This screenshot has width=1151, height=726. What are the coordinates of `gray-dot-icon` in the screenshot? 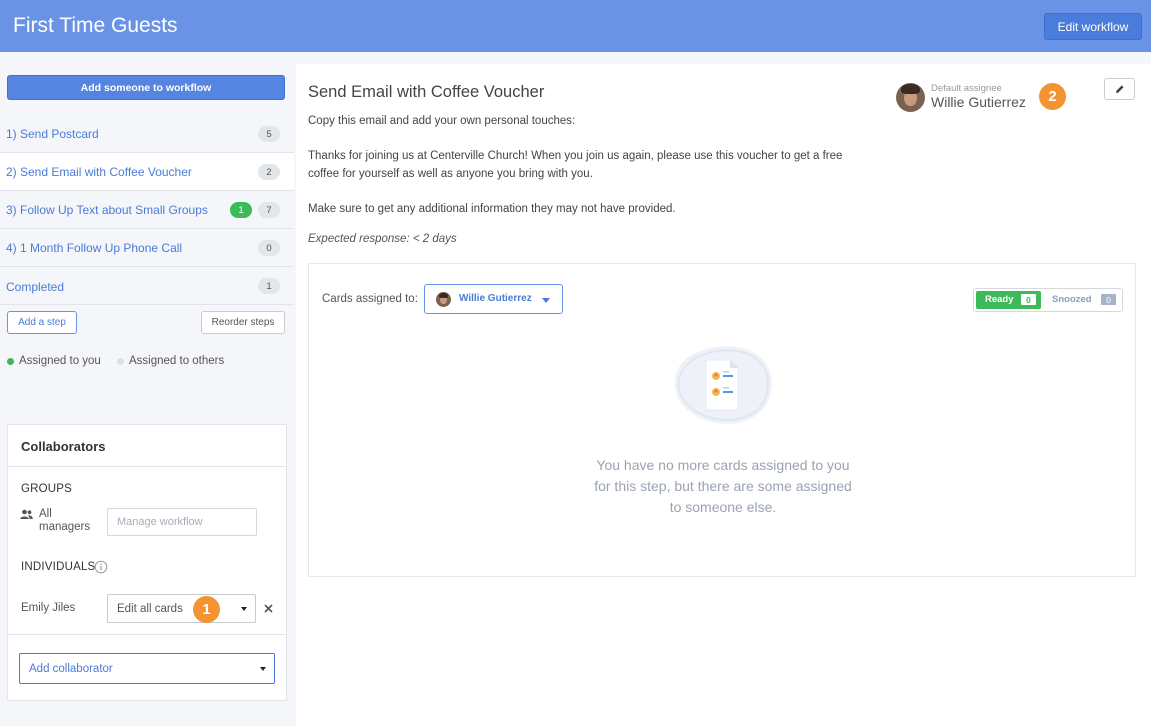 It's located at (120, 361).